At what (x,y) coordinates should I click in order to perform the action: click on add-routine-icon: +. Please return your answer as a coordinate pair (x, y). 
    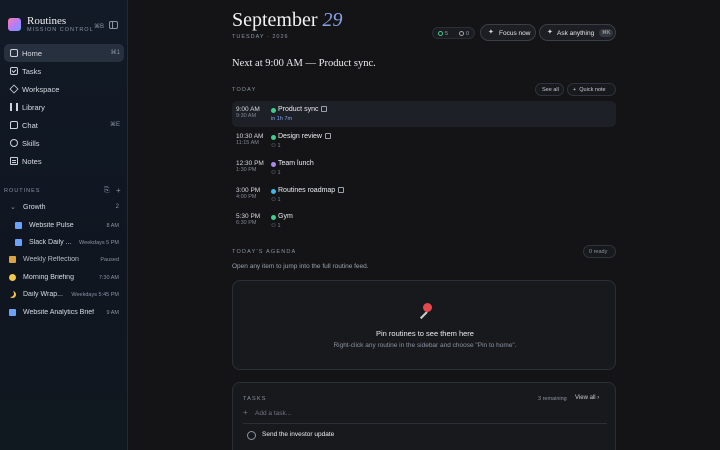
    Looking at the image, I should click on (118, 190).